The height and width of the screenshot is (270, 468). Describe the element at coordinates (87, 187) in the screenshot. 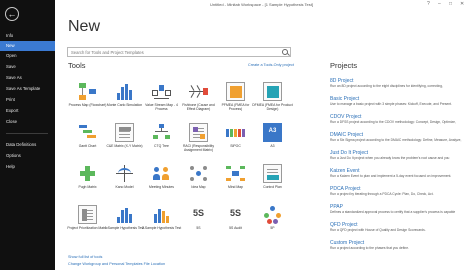

I see `tool-label: Pugh Matrix` at that location.